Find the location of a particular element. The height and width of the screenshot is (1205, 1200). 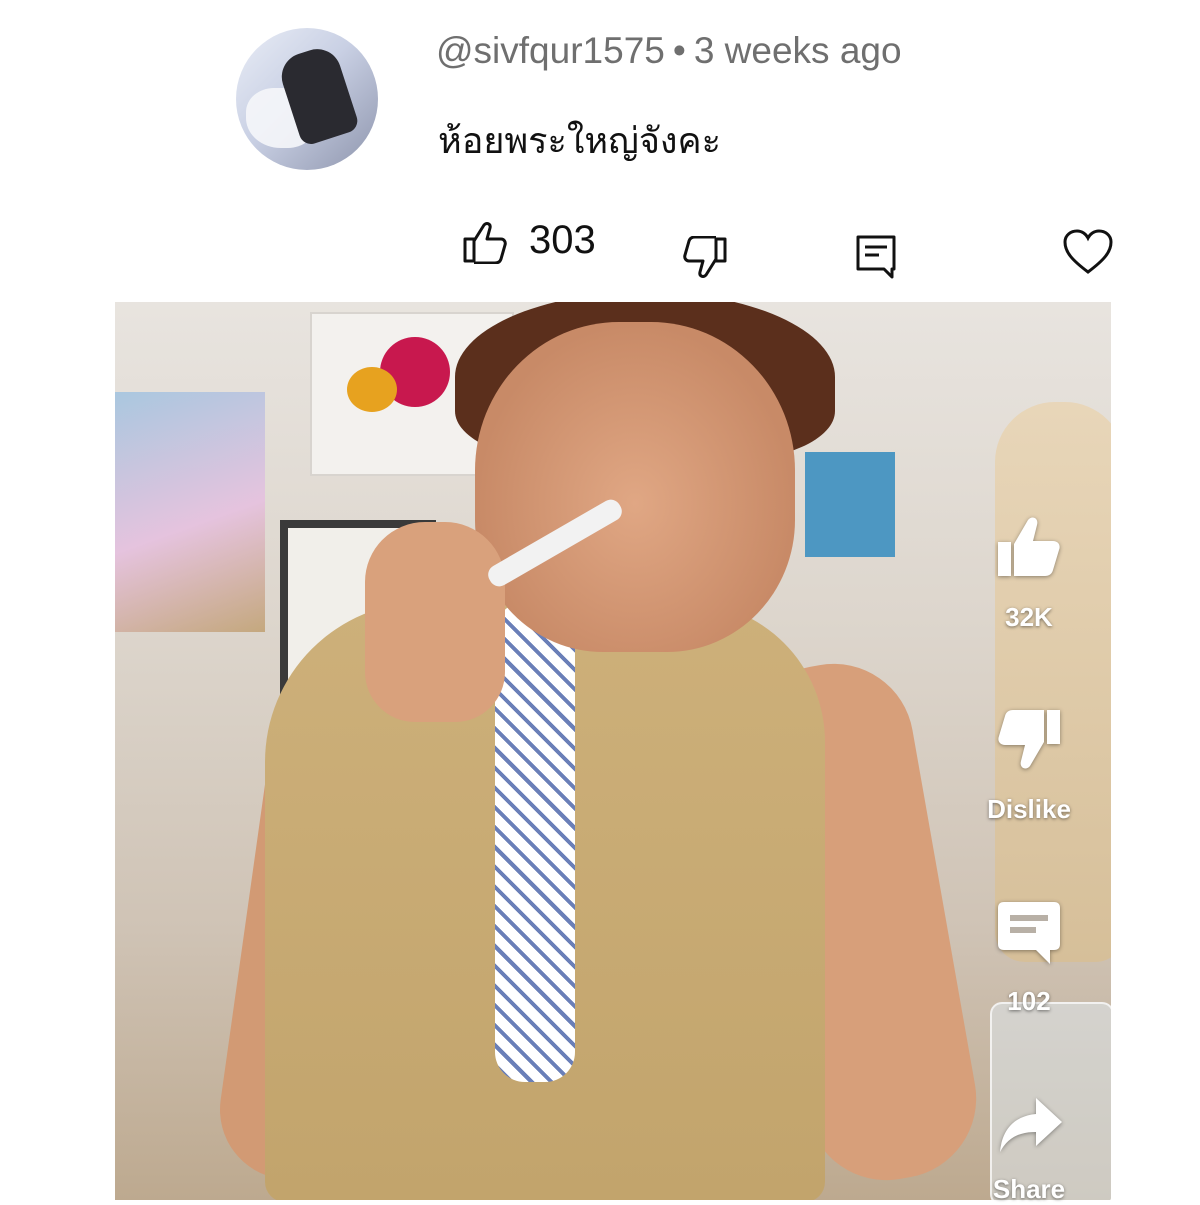

short-share-label: Share is located at coordinates (1029, 1189).